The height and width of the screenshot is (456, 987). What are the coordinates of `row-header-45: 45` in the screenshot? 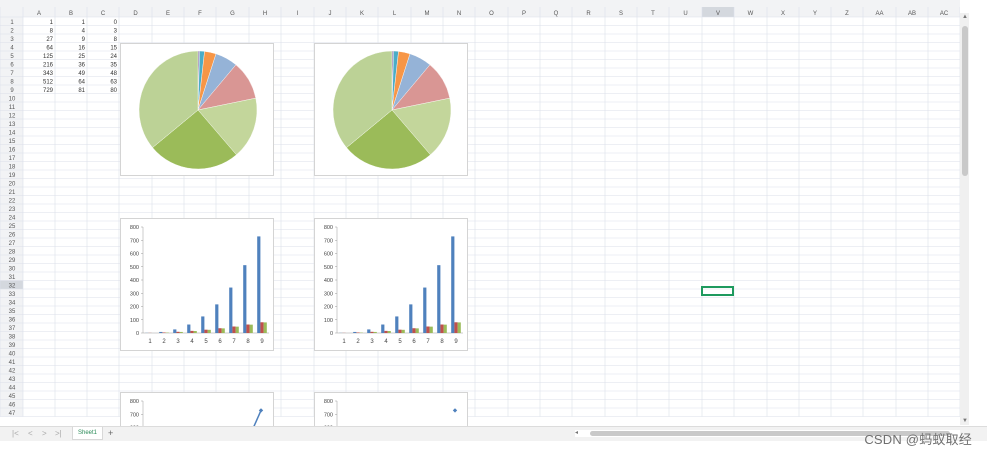 It's located at (12, 397).